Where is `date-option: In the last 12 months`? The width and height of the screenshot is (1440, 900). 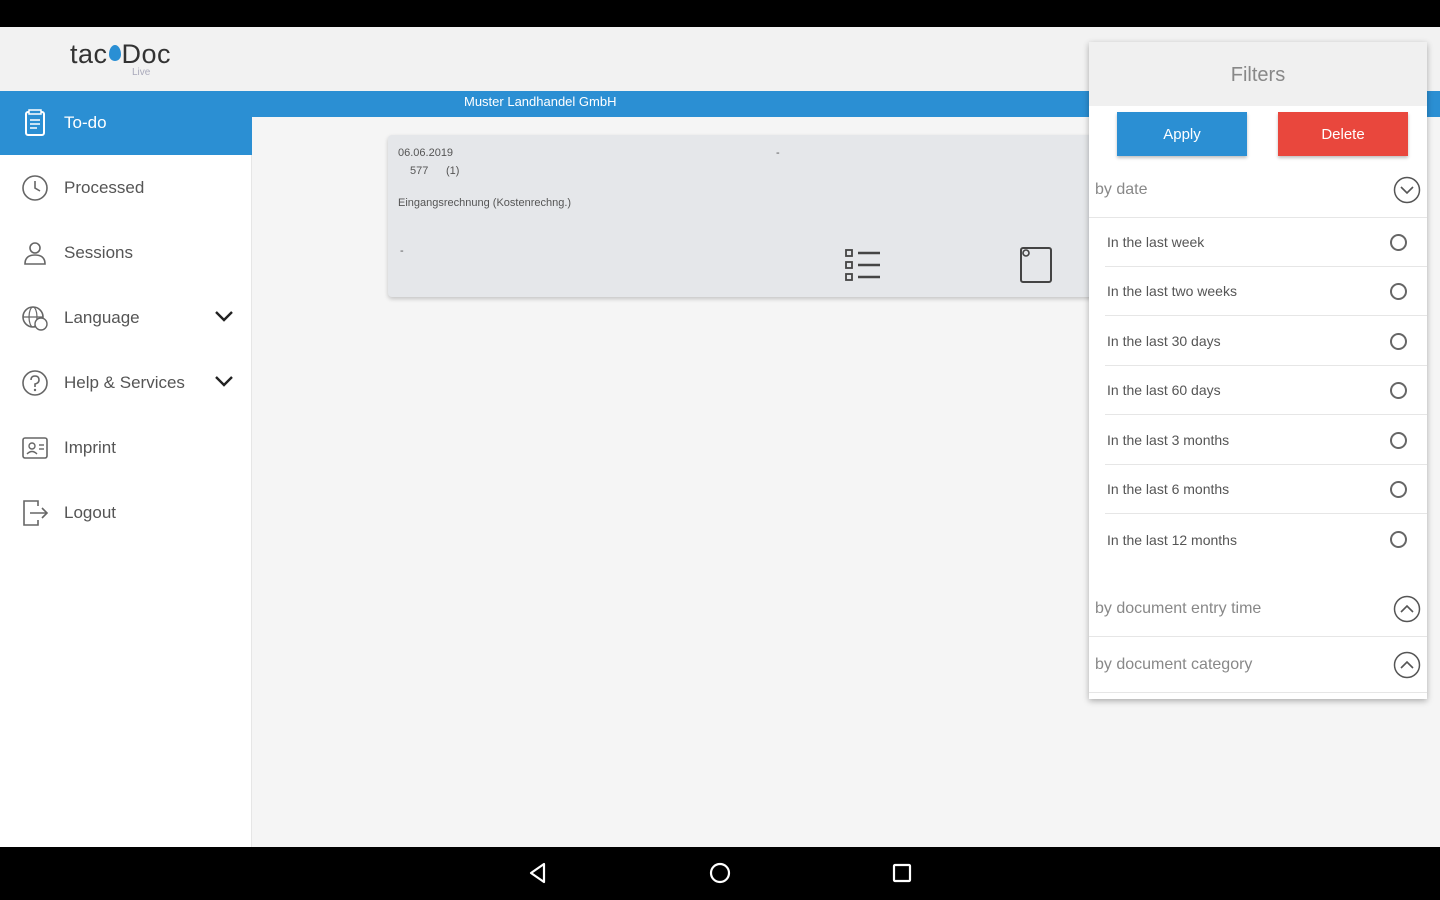
date-option: In the last 12 months is located at coordinates (1266, 539).